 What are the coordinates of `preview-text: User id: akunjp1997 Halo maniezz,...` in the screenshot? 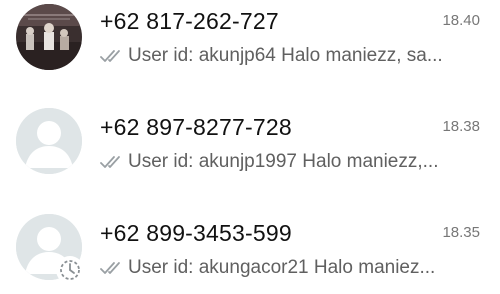 It's located at (283, 161).